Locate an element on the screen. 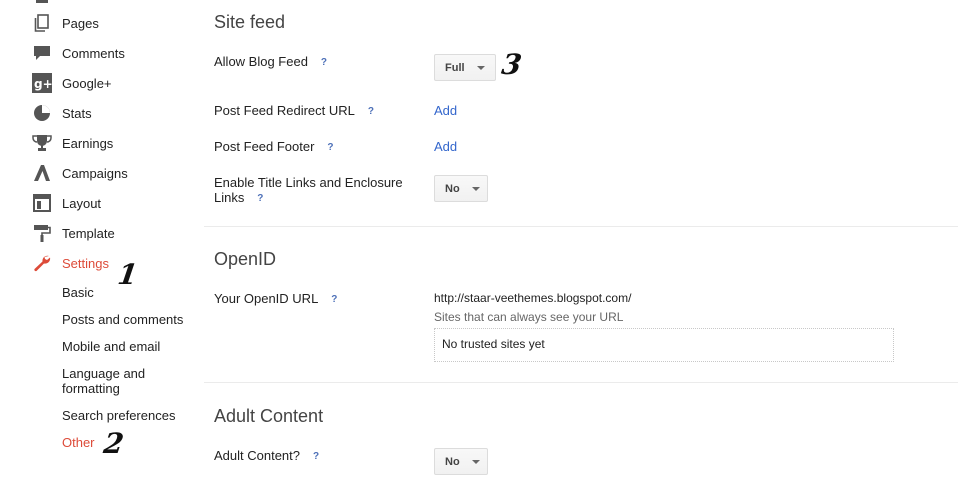  openid-url-value: http://staar-veethemes.blogspot.com/ is located at coordinates (533, 298).